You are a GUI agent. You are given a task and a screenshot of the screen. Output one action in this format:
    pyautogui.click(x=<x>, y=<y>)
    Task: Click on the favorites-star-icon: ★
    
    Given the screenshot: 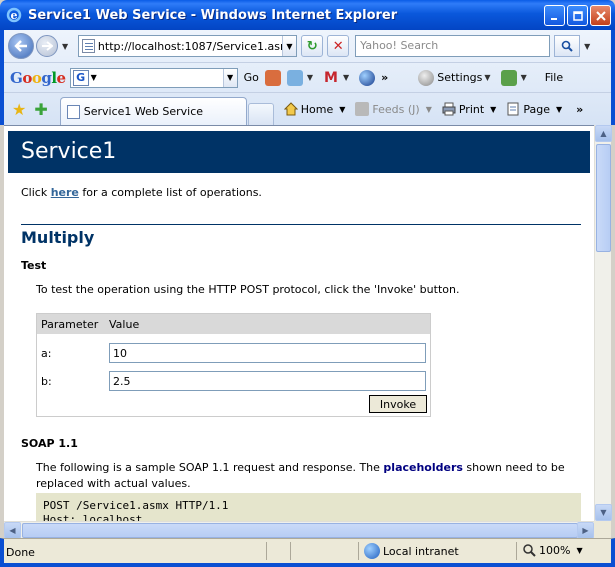 What is the action you would take?
    pyautogui.click(x=19, y=109)
    